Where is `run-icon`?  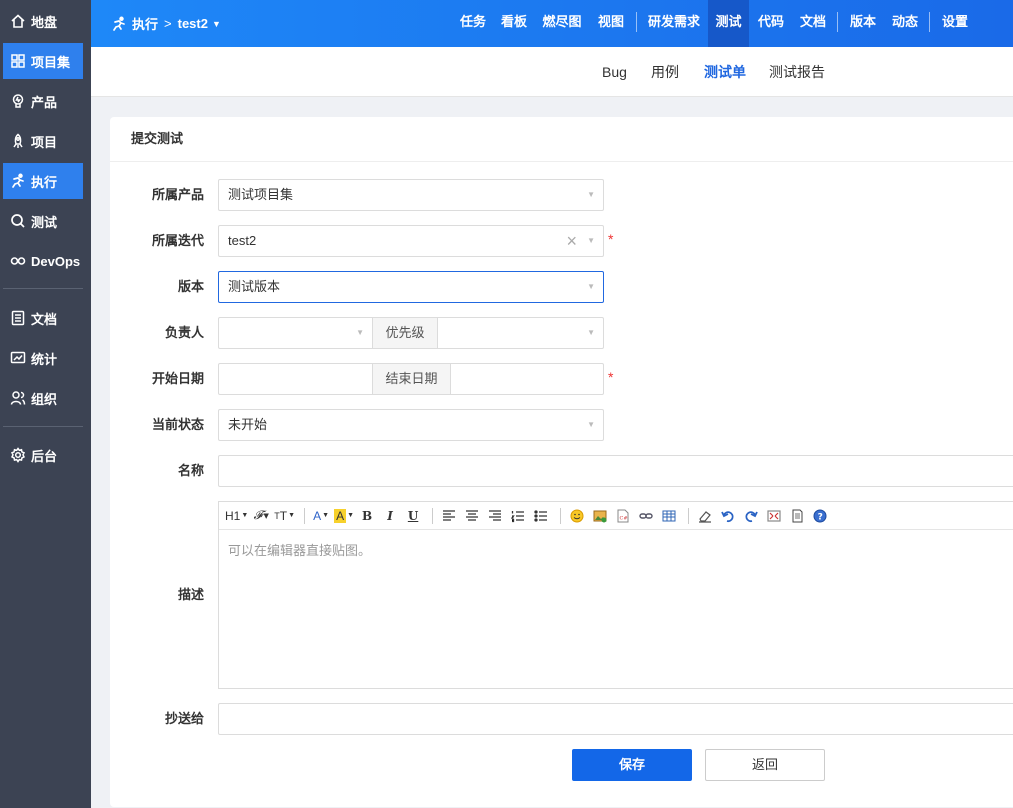
run-icon is located at coordinates (18, 181).